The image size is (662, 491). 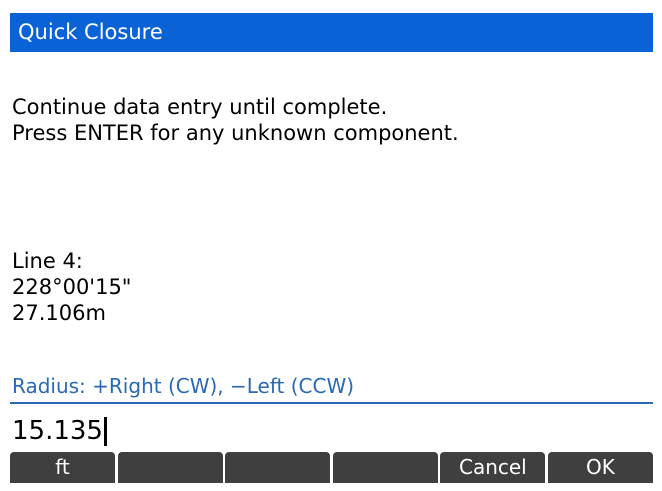 I want to click on softkey-bar: ft Cancel OK, so click(x=331, y=467).